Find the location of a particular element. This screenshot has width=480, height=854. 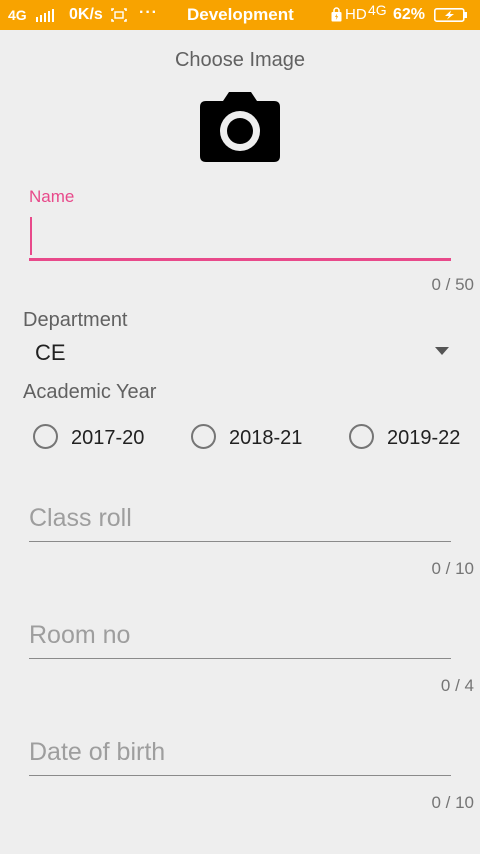

department-selected-value: CE is located at coordinates (50, 352).